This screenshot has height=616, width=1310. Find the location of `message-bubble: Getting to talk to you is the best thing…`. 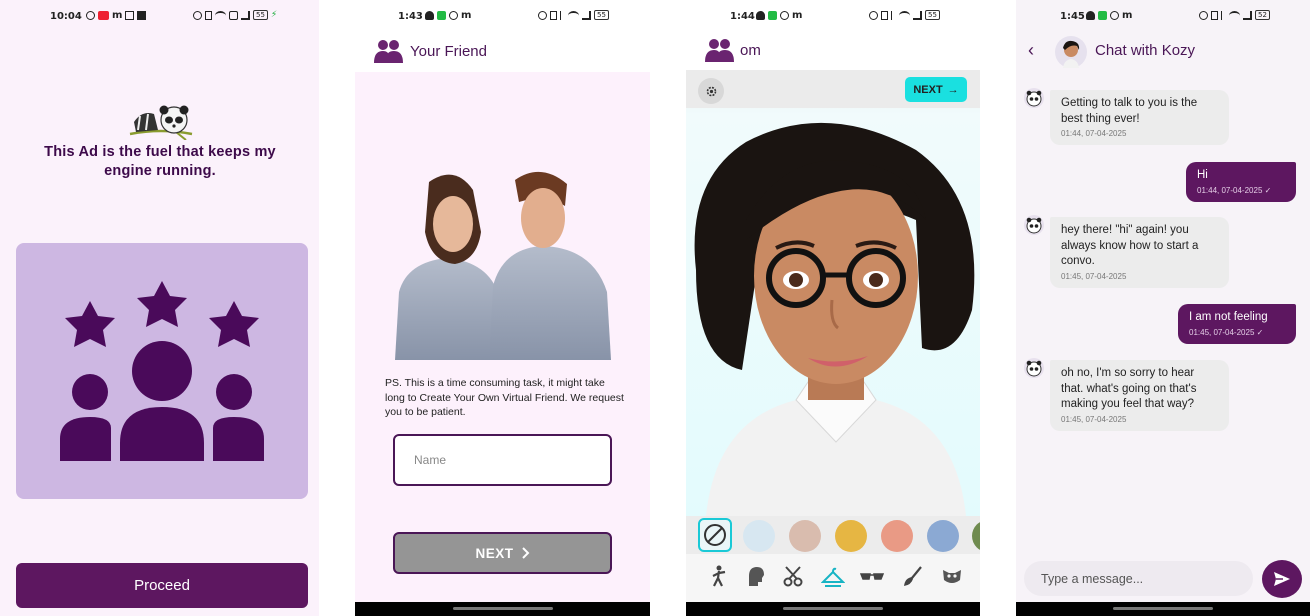

message-bubble: Getting to talk to you is the best thing… is located at coordinates (1139, 117).